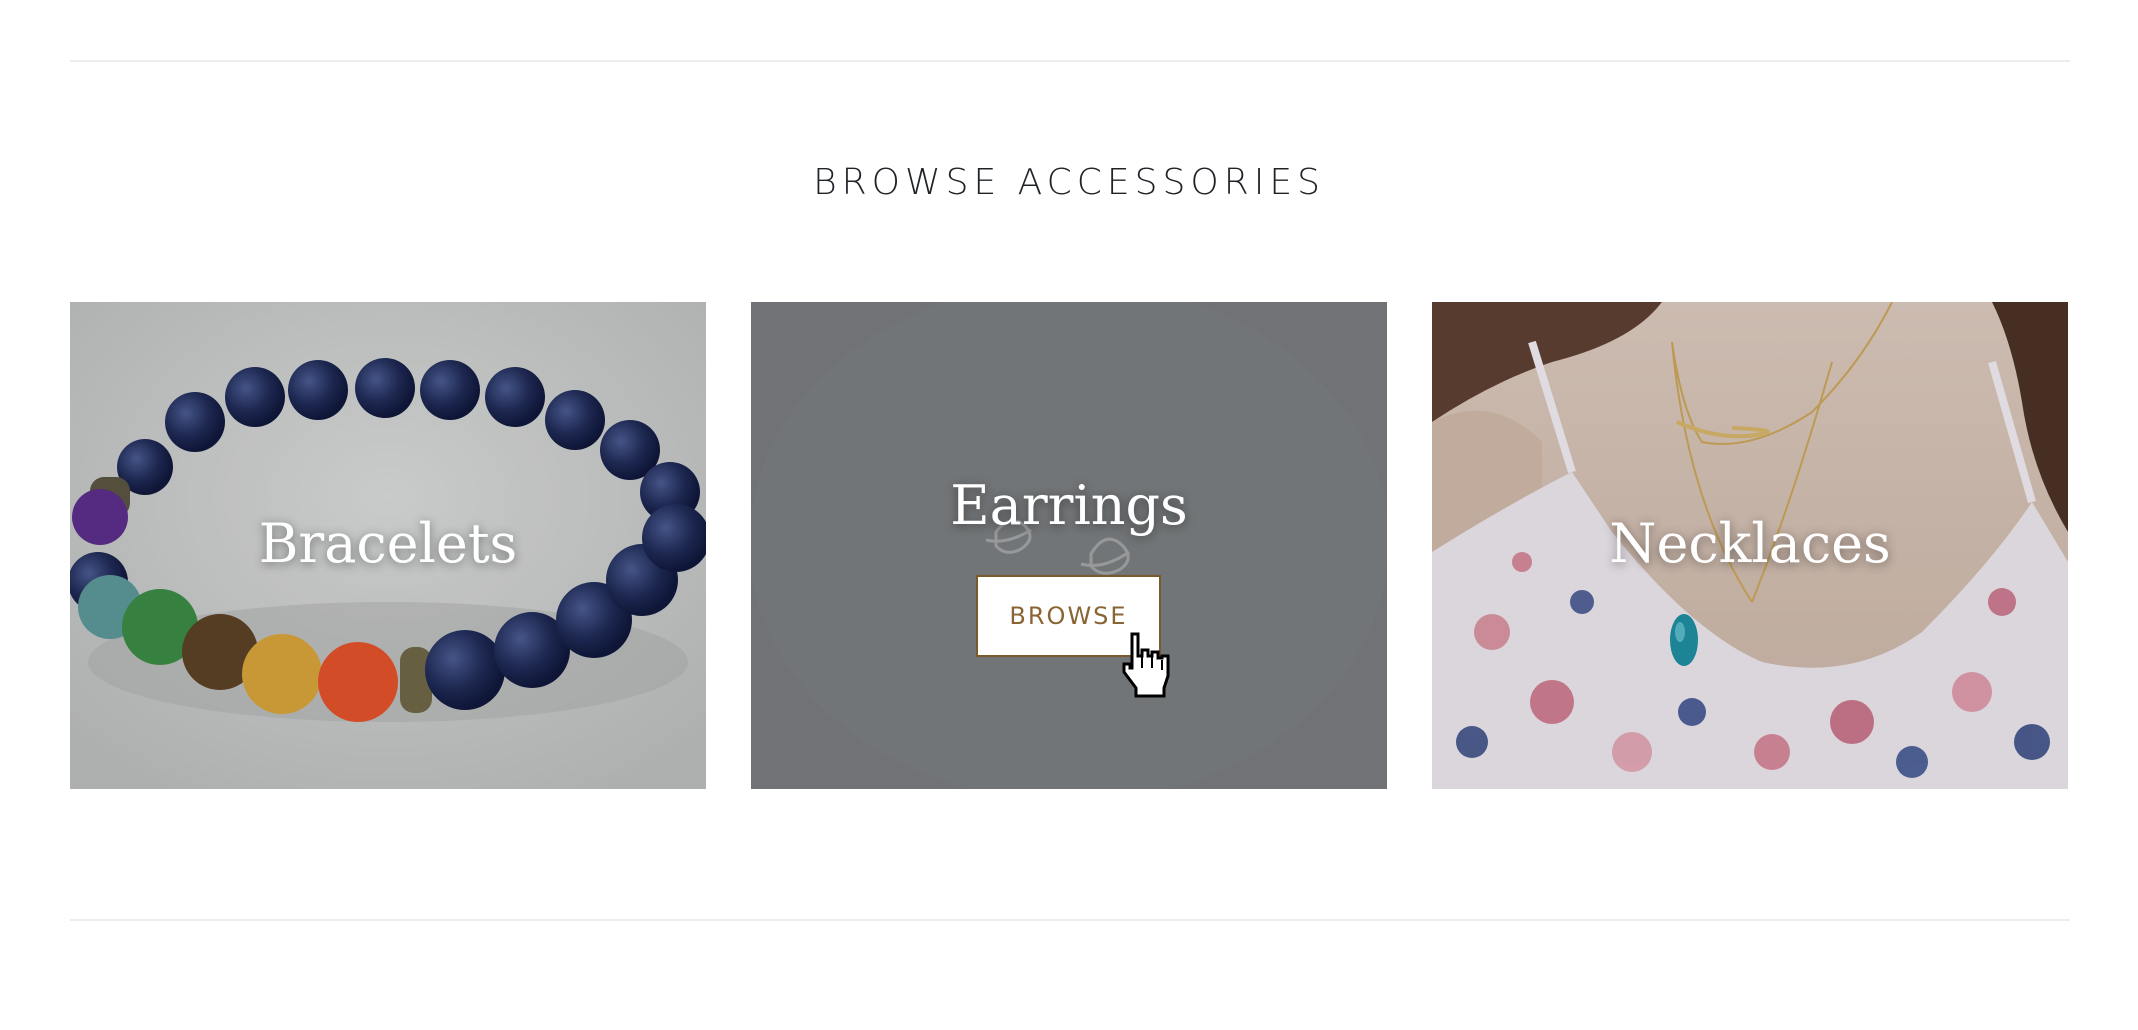  I want to click on pointer-hand-icon, so click(1146, 665).